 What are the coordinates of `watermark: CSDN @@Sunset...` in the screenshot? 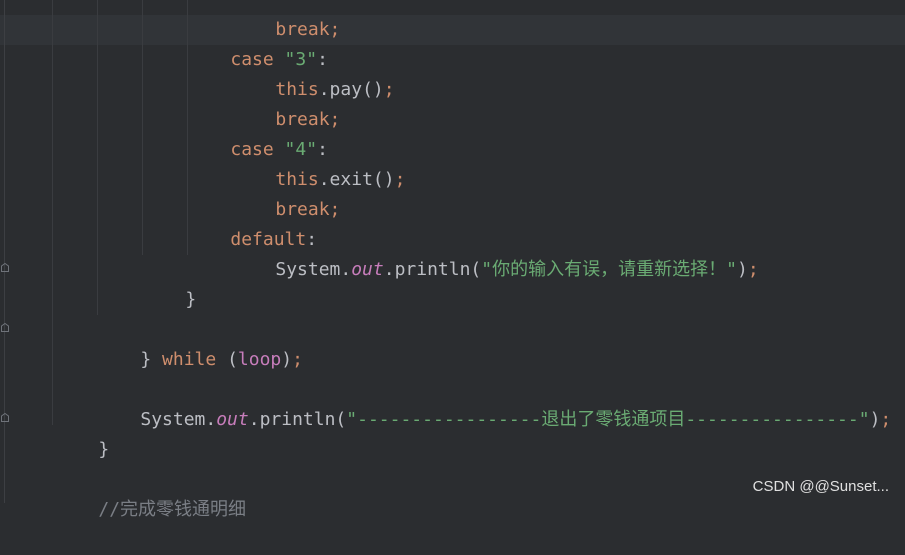 It's located at (820, 486).